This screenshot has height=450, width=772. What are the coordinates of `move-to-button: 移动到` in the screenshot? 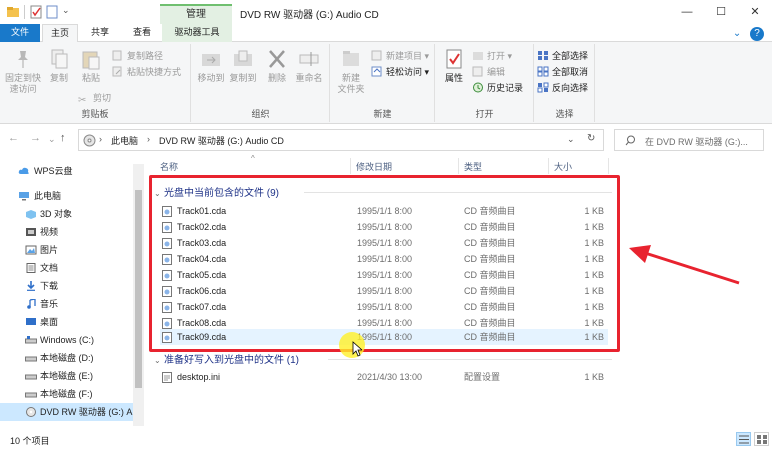 It's located at (211, 66).